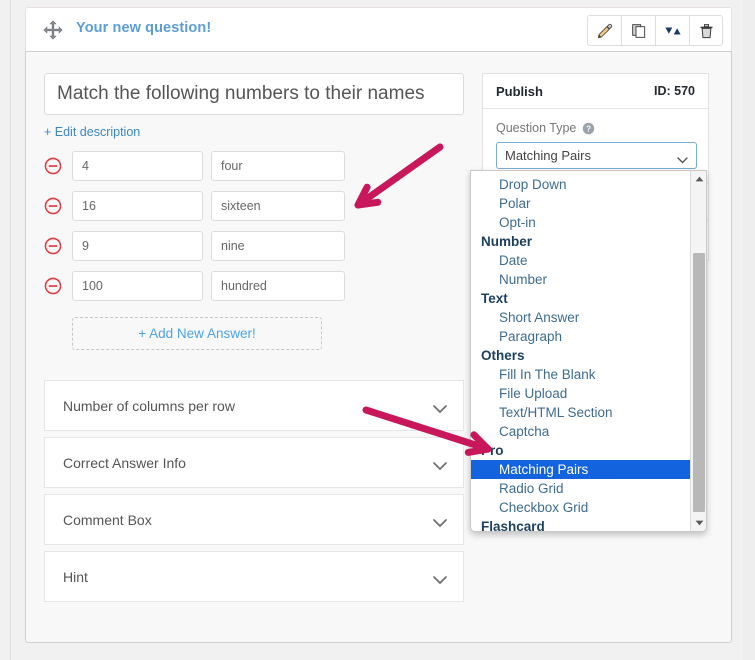 Image resolution: width=755 pixels, height=660 pixels. I want to click on question-type-select: Matching Pairs, so click(596, 155).